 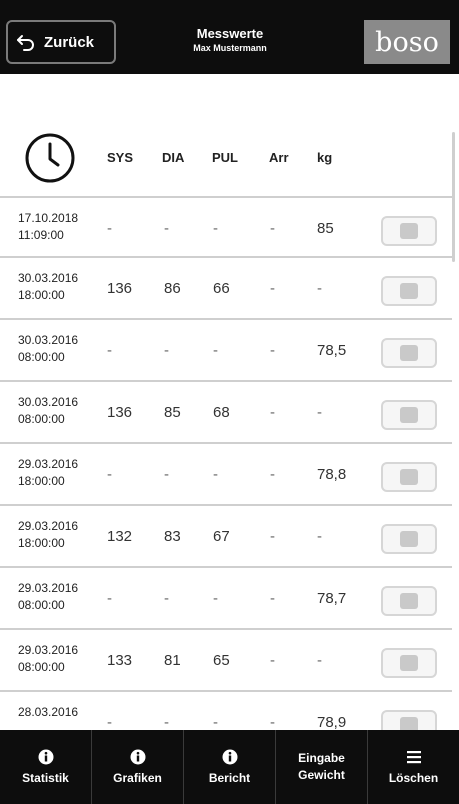 What do you see at coordinates (172, 412) in the screenshot?
I see `cell-dia: 85` at bounding box center [172, 412].